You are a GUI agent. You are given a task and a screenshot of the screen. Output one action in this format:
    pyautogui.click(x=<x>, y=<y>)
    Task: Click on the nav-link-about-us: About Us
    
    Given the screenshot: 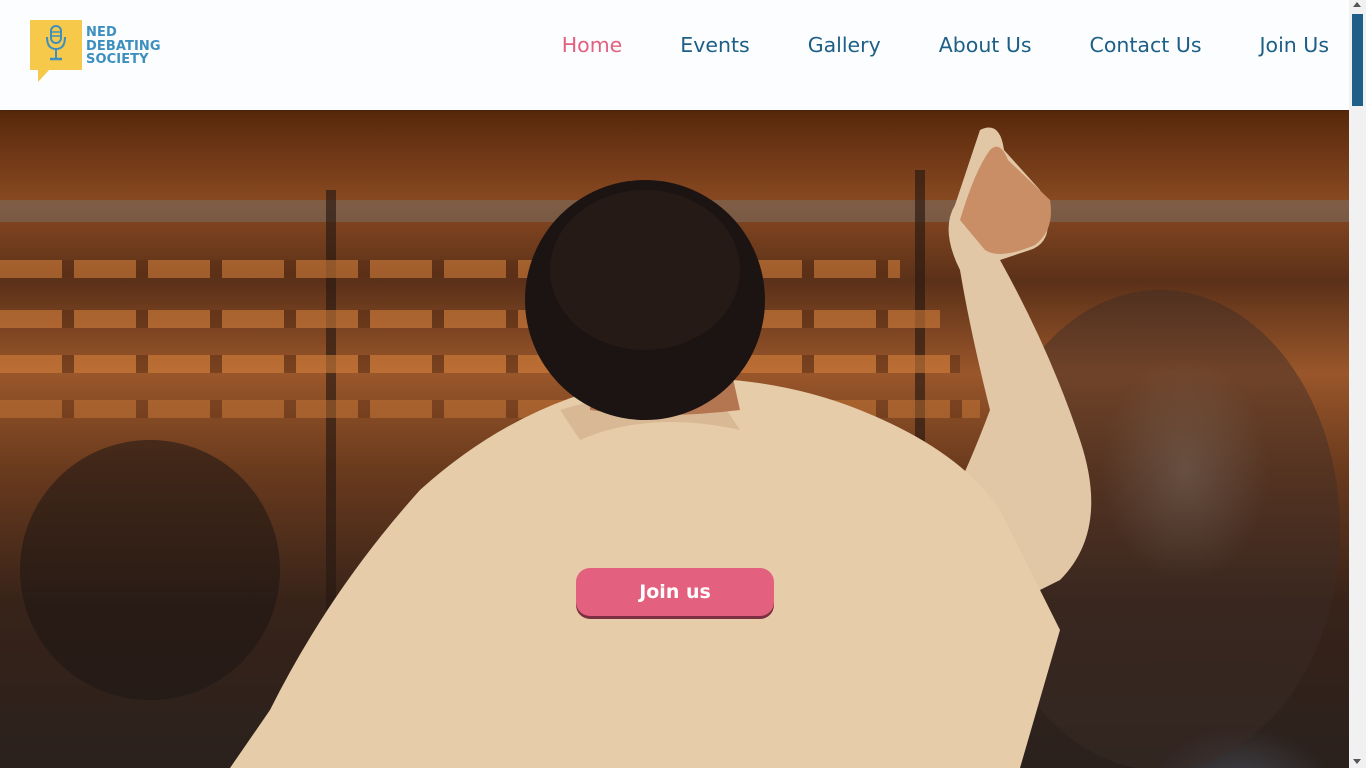 What is the action you would take?
    pyautogui.click(x=985, y=45)
    